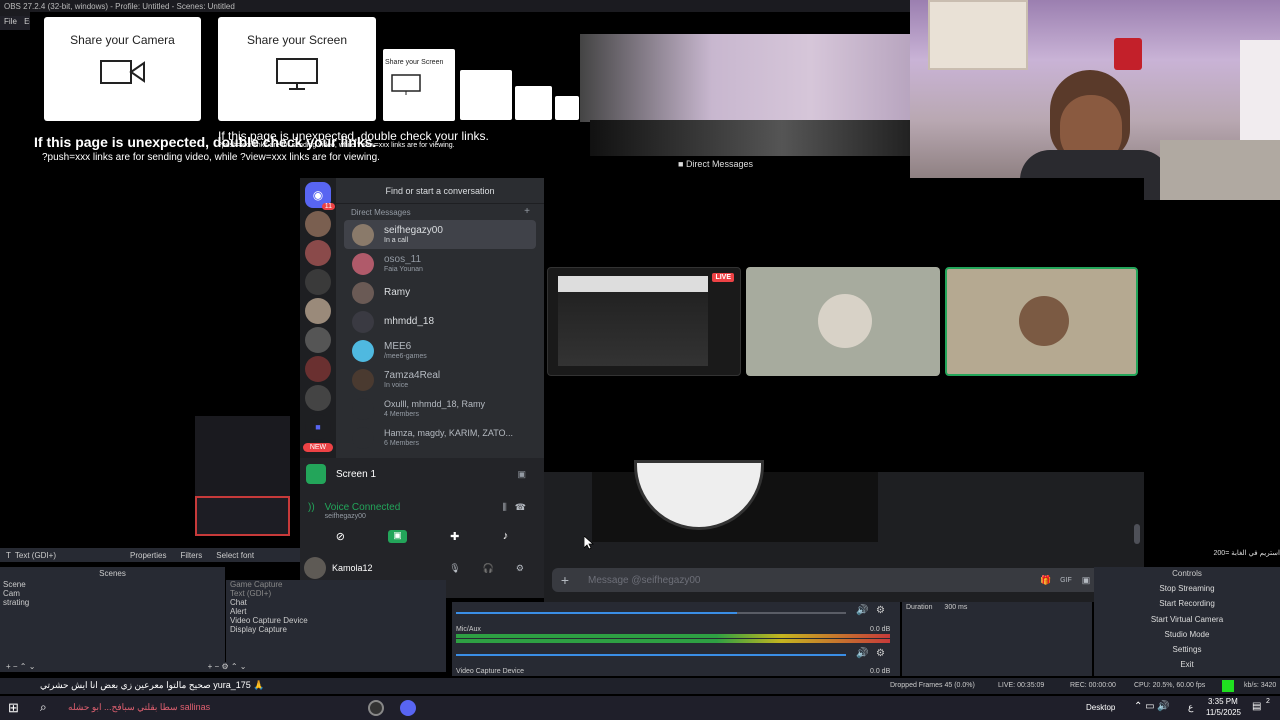 This screenshot has height=720, width=1280. What do you see at coordinates (520, 511) in the screenshot?
I see `disconnect-icon: ☎` at bounding box center [520, 511].